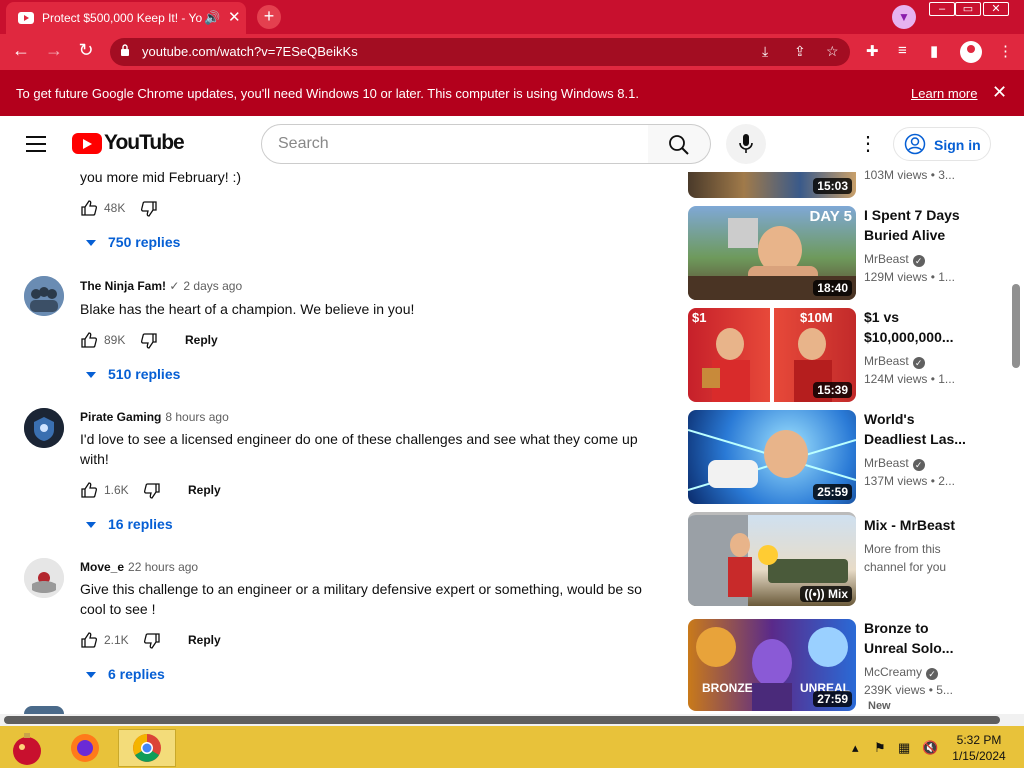  Describe the element at coordinates (455, 144) in the screenshot. I see `search-input` at that location.